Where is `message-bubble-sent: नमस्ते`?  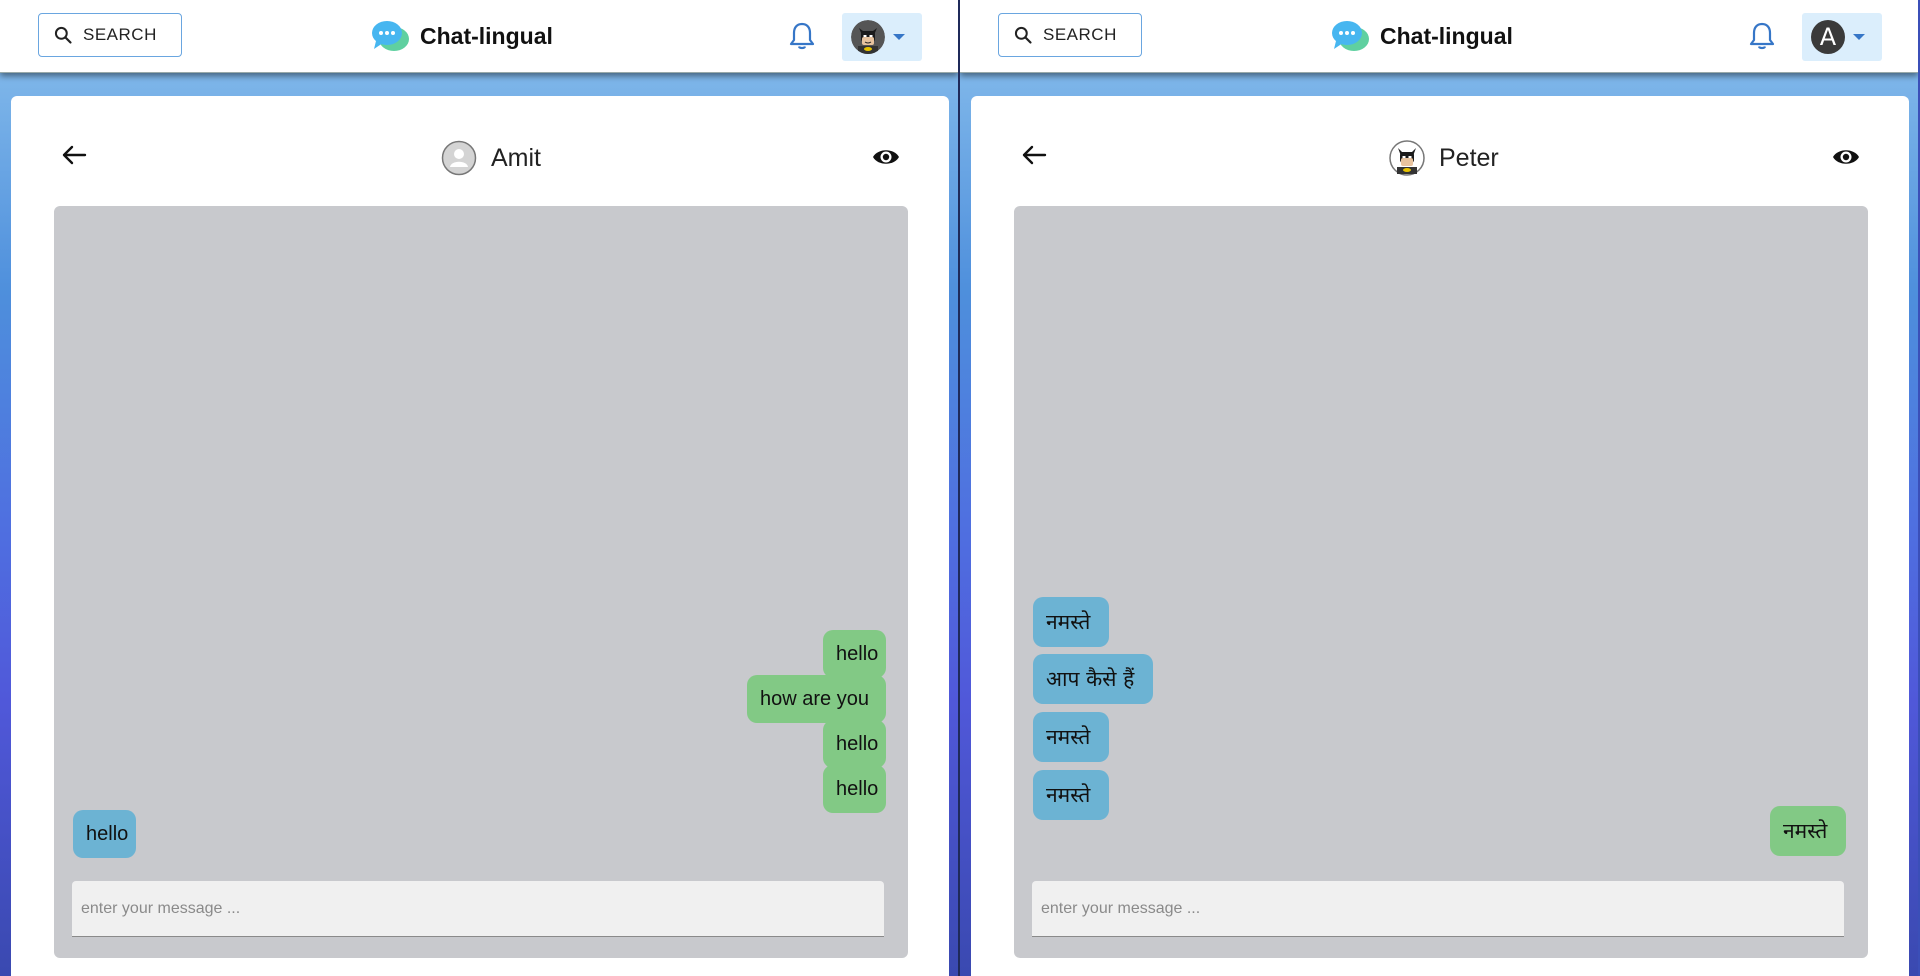
message-bubble-sent: नमस्ते is located at coordinates (1808, 831).